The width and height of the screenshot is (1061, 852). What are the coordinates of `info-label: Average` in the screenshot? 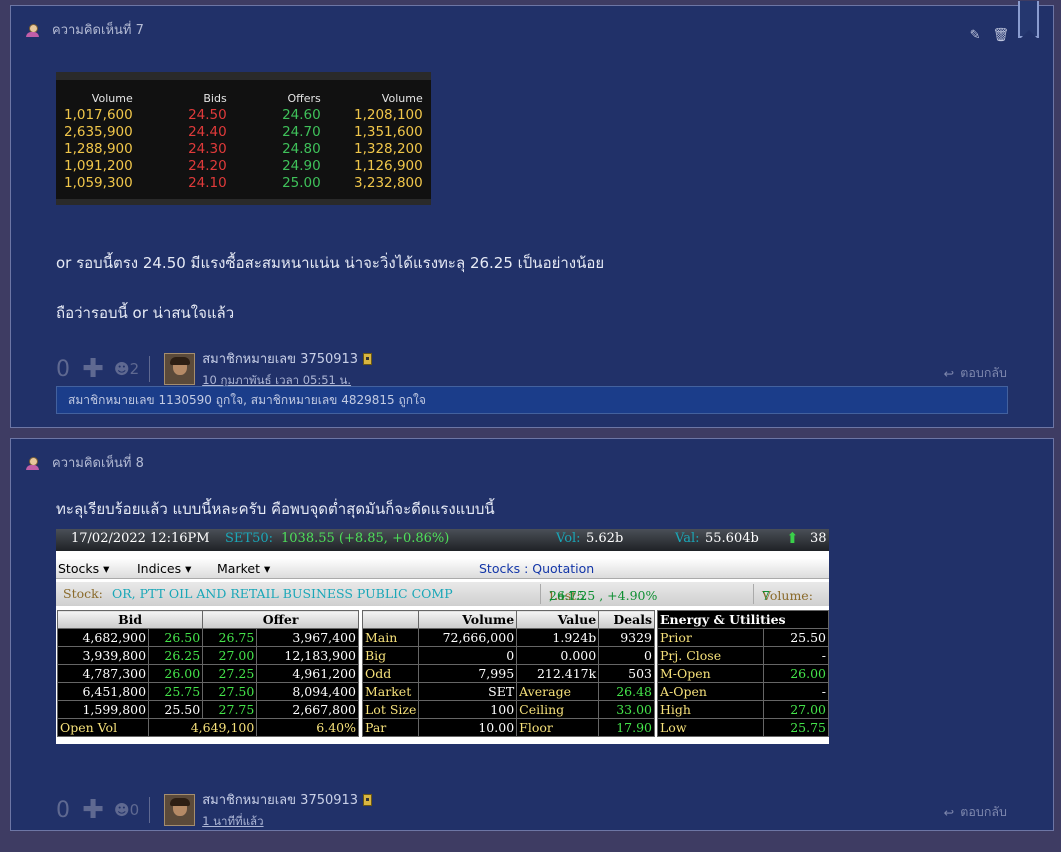 It's located at (558, 691).